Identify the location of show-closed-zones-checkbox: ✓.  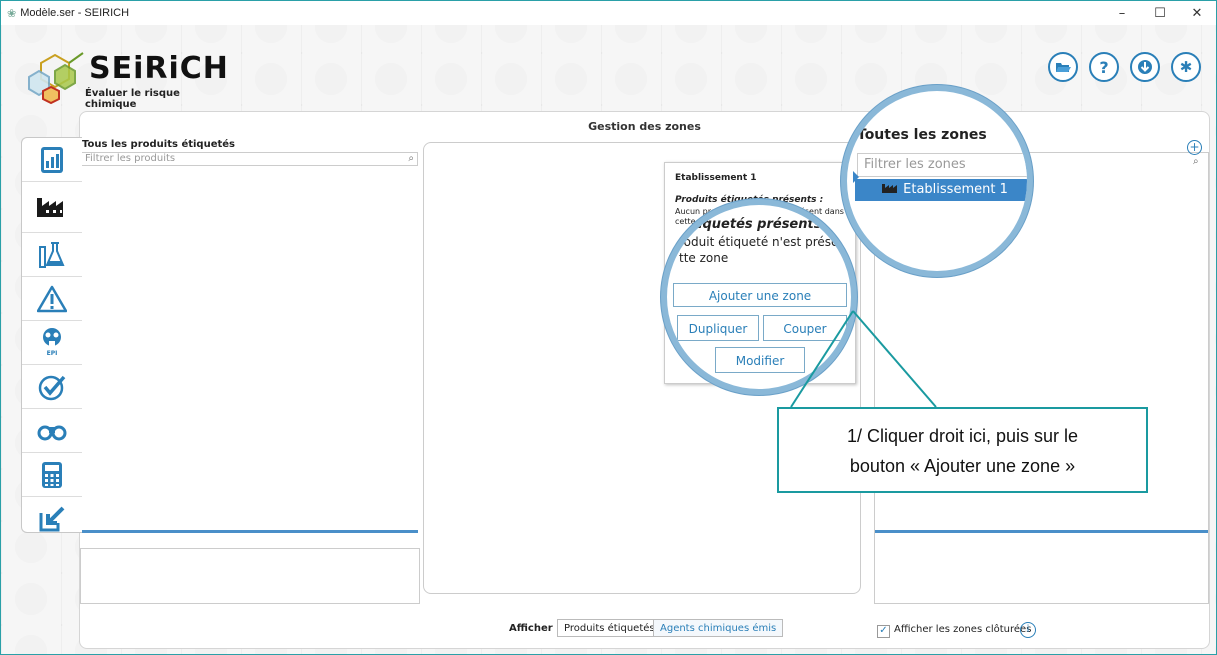
(883, 631).